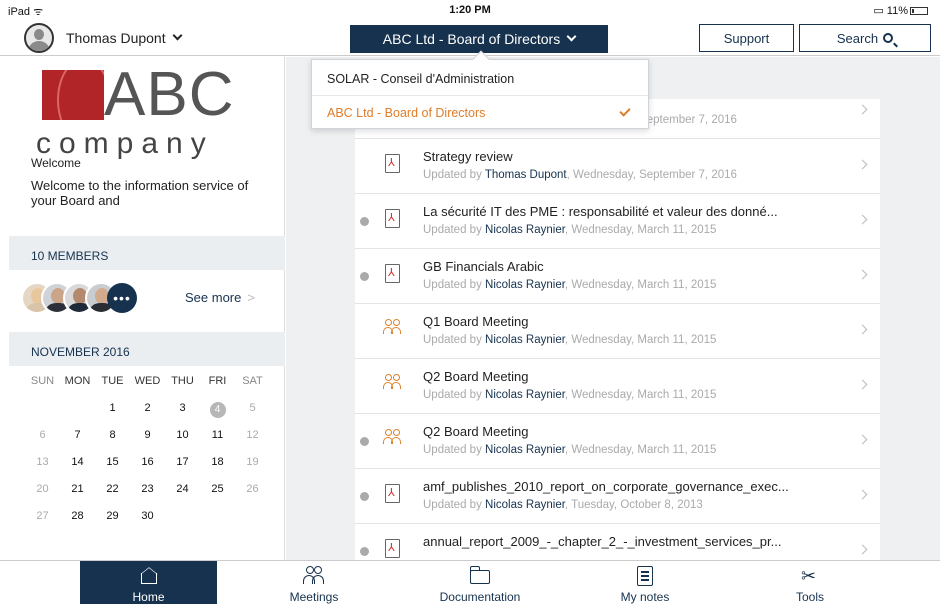  I want to click on logo-mark, so click(73, 95).